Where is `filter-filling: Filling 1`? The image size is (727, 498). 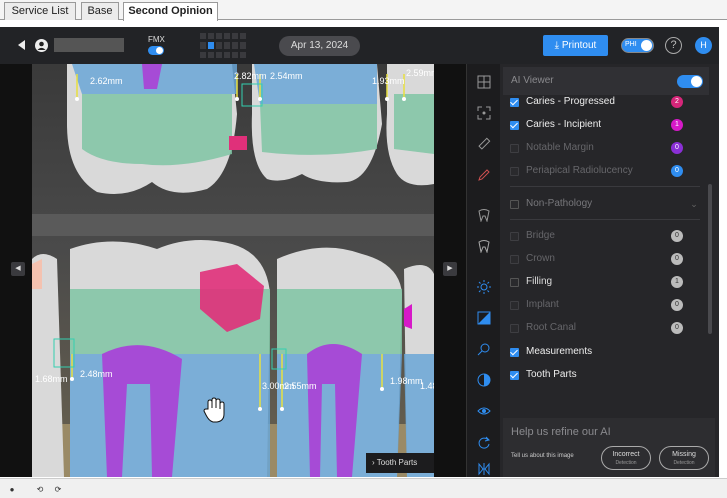 filter-filling: Filling 1 is located at coordinates (600, 282).